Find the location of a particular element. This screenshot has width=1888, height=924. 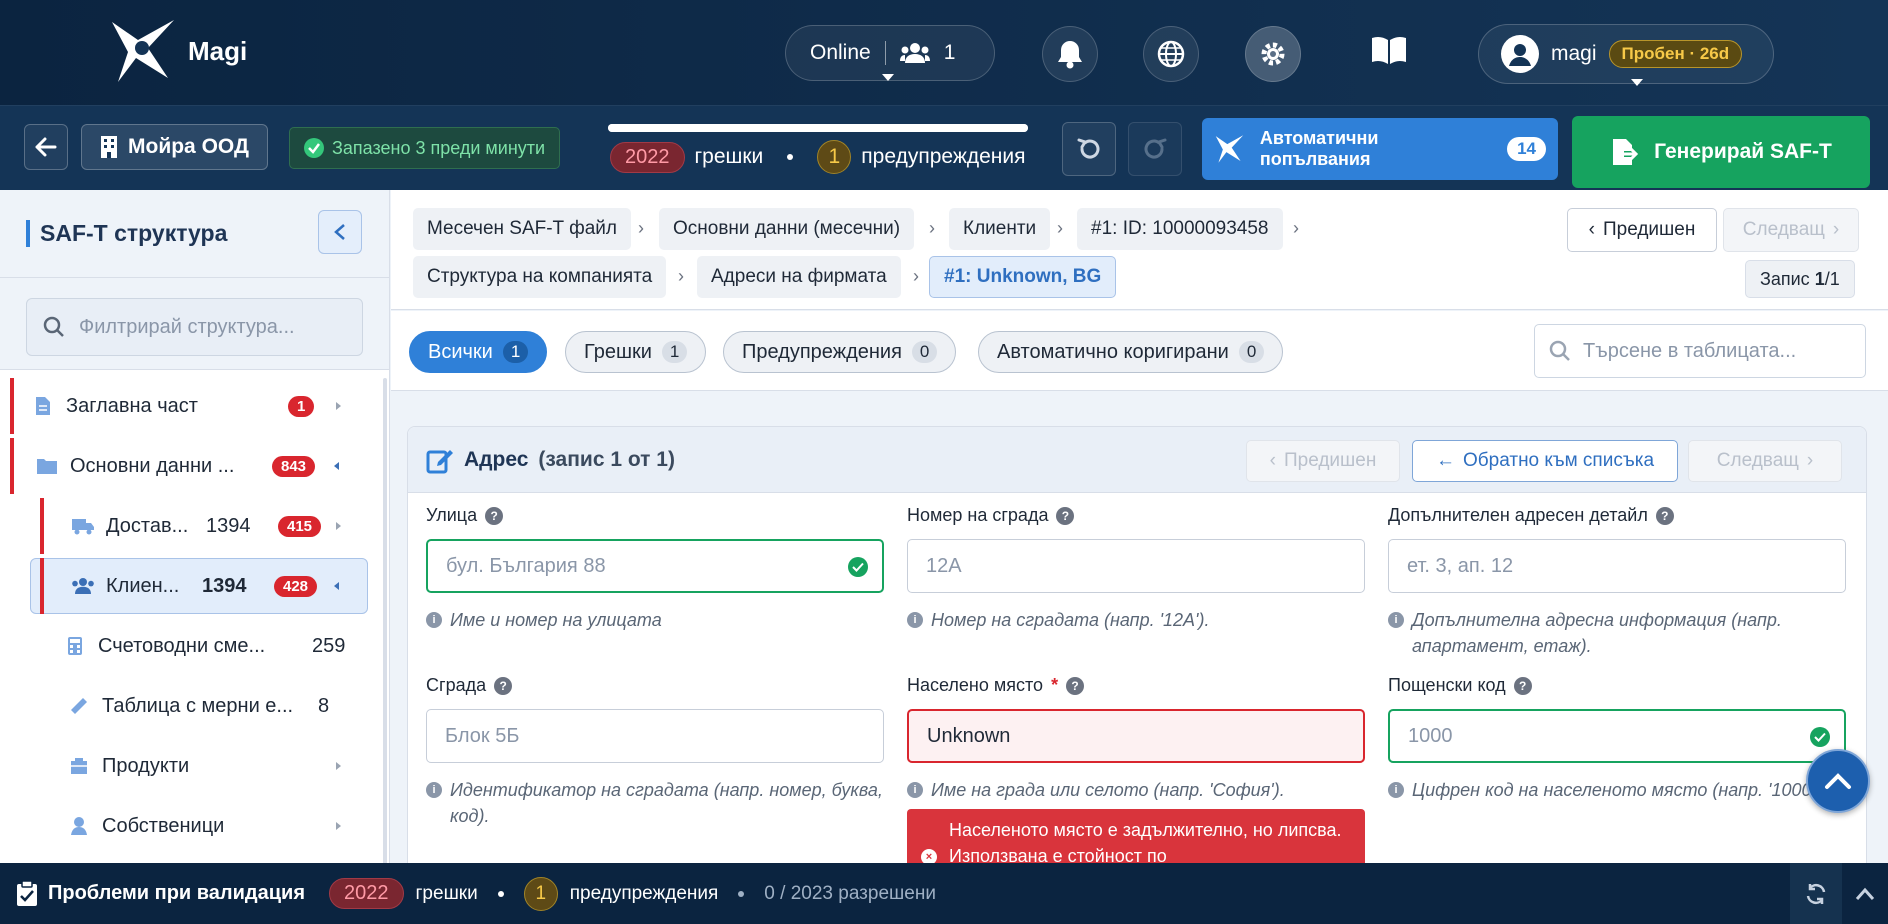

required-marker: * is located at coordinates (1055, 685).